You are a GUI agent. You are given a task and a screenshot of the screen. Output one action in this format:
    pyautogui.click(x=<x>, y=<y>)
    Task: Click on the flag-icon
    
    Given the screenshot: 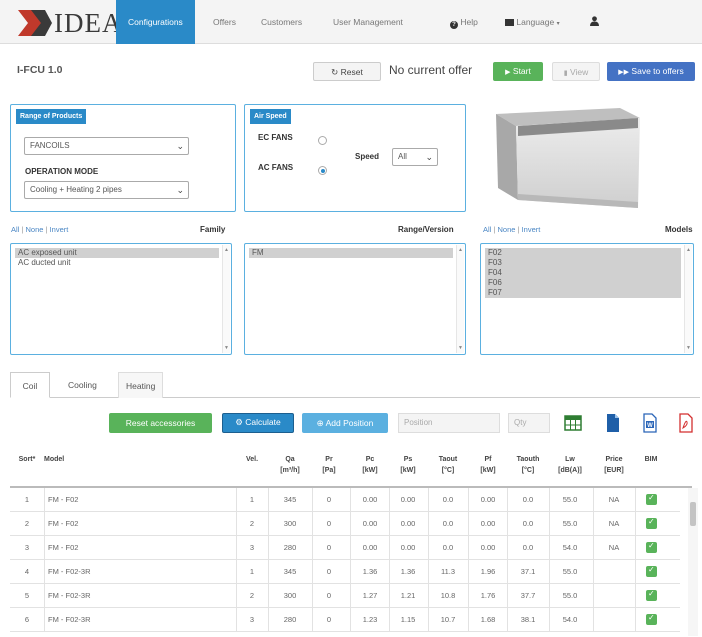 What is the action you would take?
    pyautogui.click(x=509, y=22)
    